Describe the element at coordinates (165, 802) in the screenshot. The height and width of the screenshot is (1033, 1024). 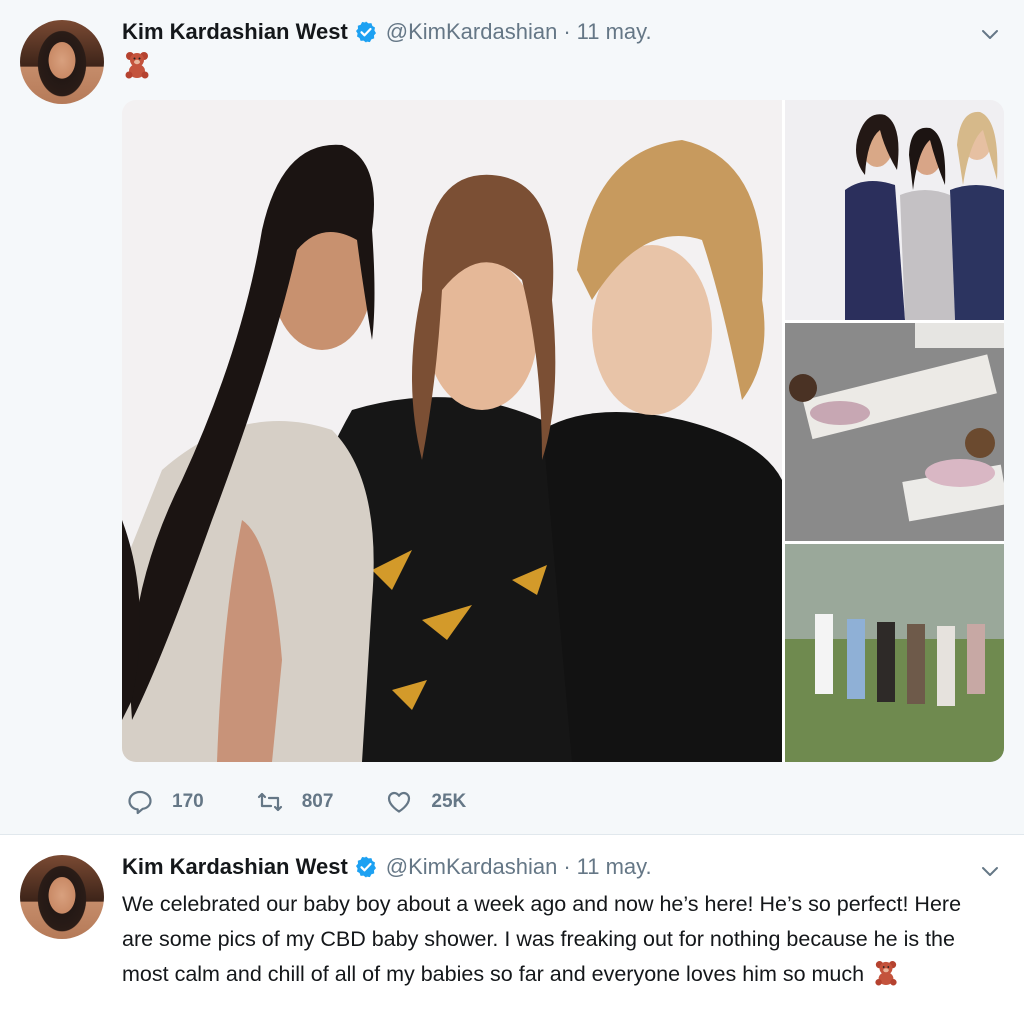
I see `reply-button: 170` at that location.